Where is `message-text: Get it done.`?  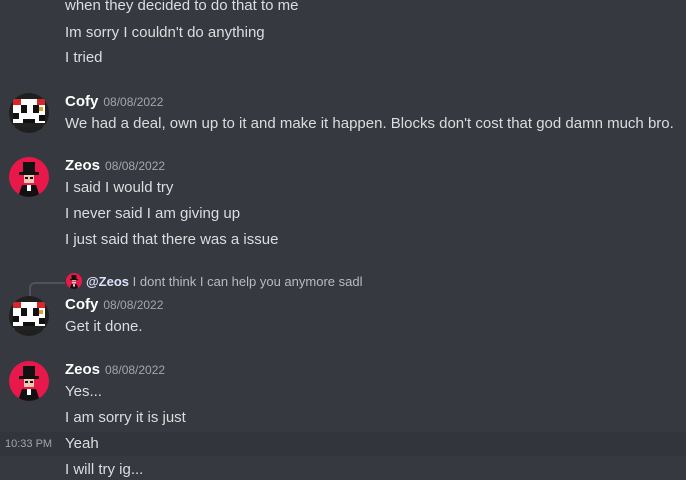 message-text: Get it done. is located at coordinates (104, 326).